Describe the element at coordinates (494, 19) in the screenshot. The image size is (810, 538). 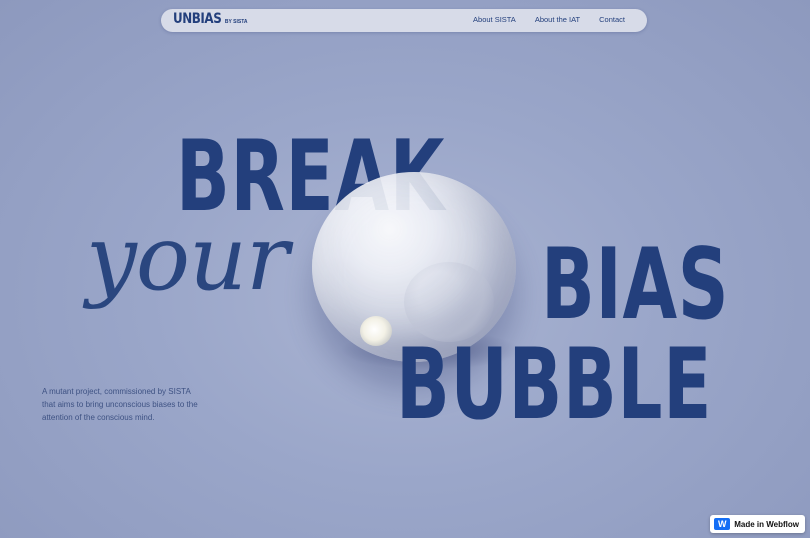
I see `nav-link-about-sista: About SISTA` at that location.